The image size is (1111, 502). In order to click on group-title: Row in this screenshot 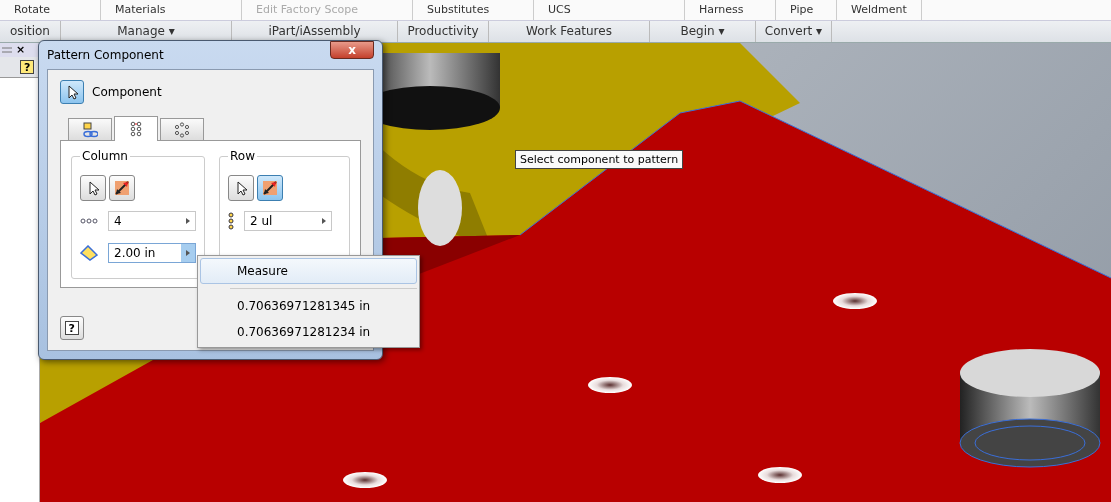, I will do `click(242, 156)`.